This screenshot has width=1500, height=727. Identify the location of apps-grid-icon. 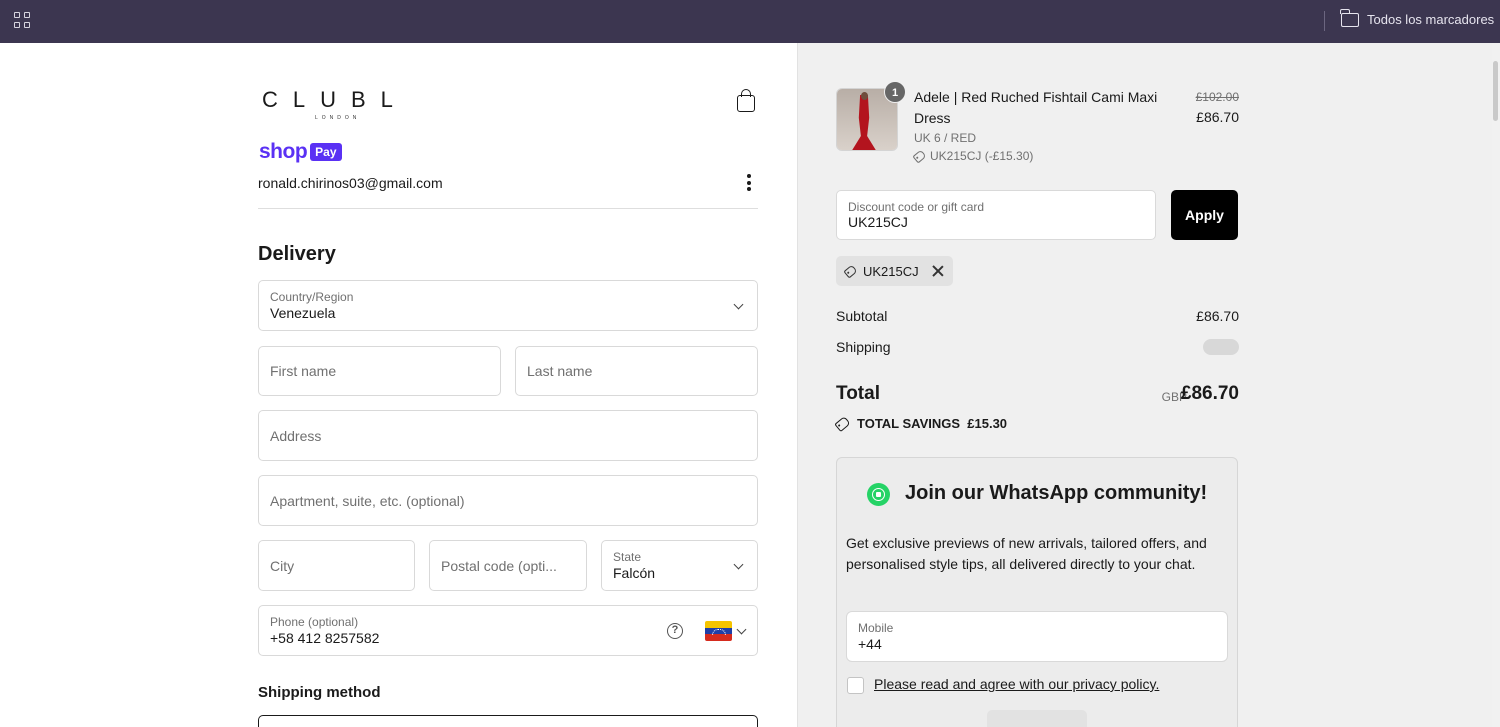
(23, 21).